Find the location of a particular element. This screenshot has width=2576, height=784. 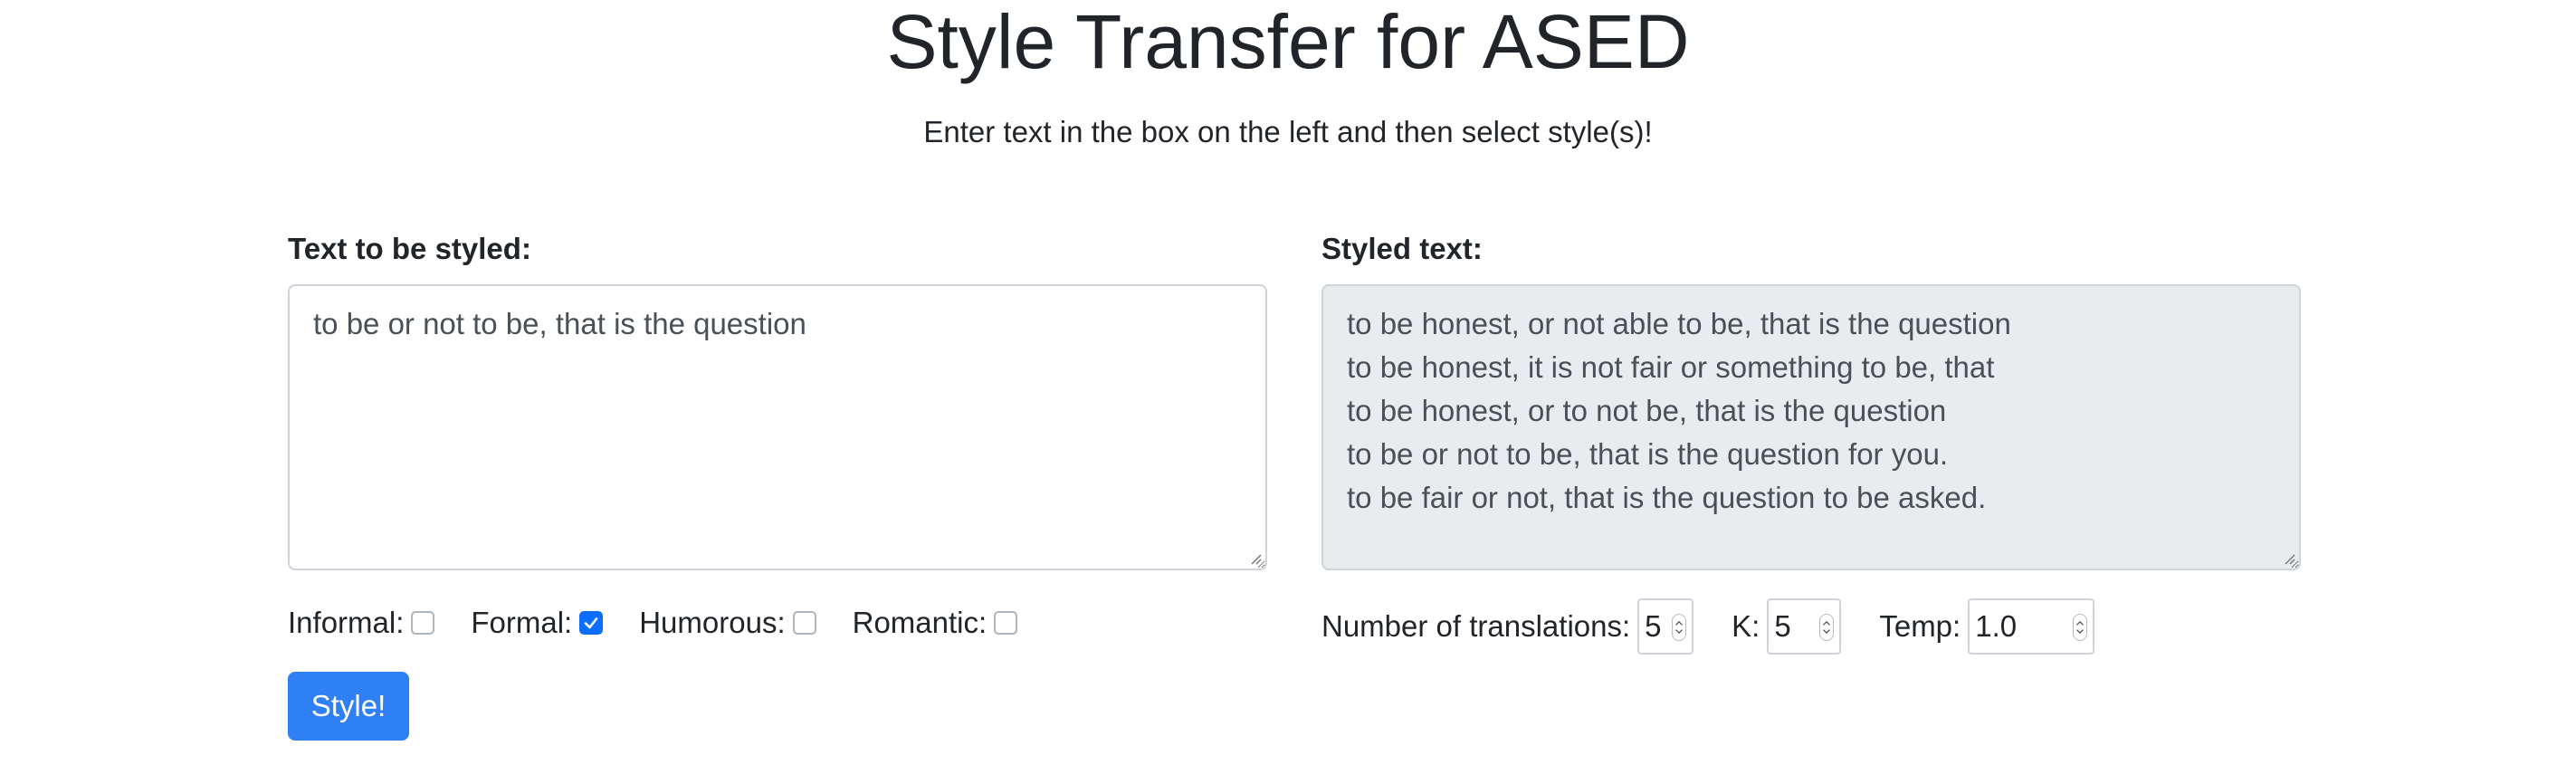

romantic-option: Romantic: is located at coordinates (936, 623).